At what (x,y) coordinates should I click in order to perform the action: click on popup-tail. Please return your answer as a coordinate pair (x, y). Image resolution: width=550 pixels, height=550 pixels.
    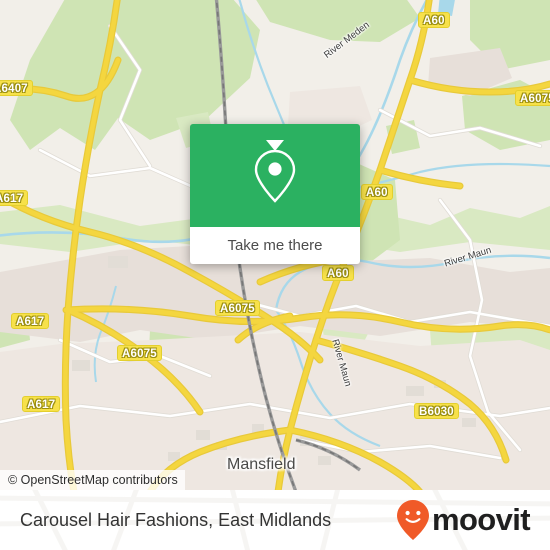
    Looking at the image, I should click on (275, 145).